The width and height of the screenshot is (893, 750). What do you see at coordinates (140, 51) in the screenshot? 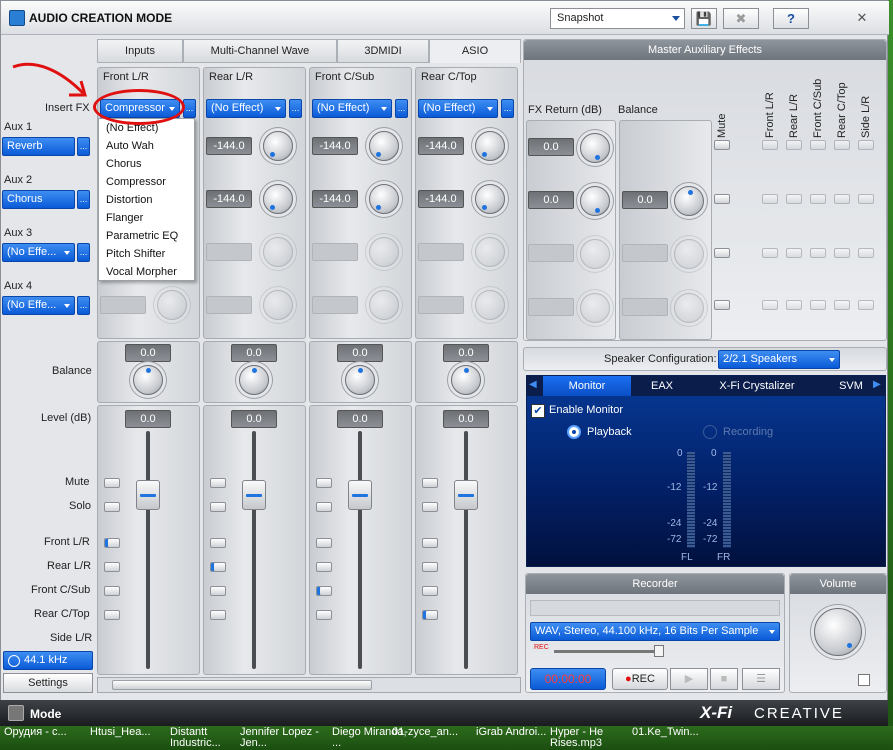
I see `tab-inputs: Inputs` at bounding box center [140, 51].